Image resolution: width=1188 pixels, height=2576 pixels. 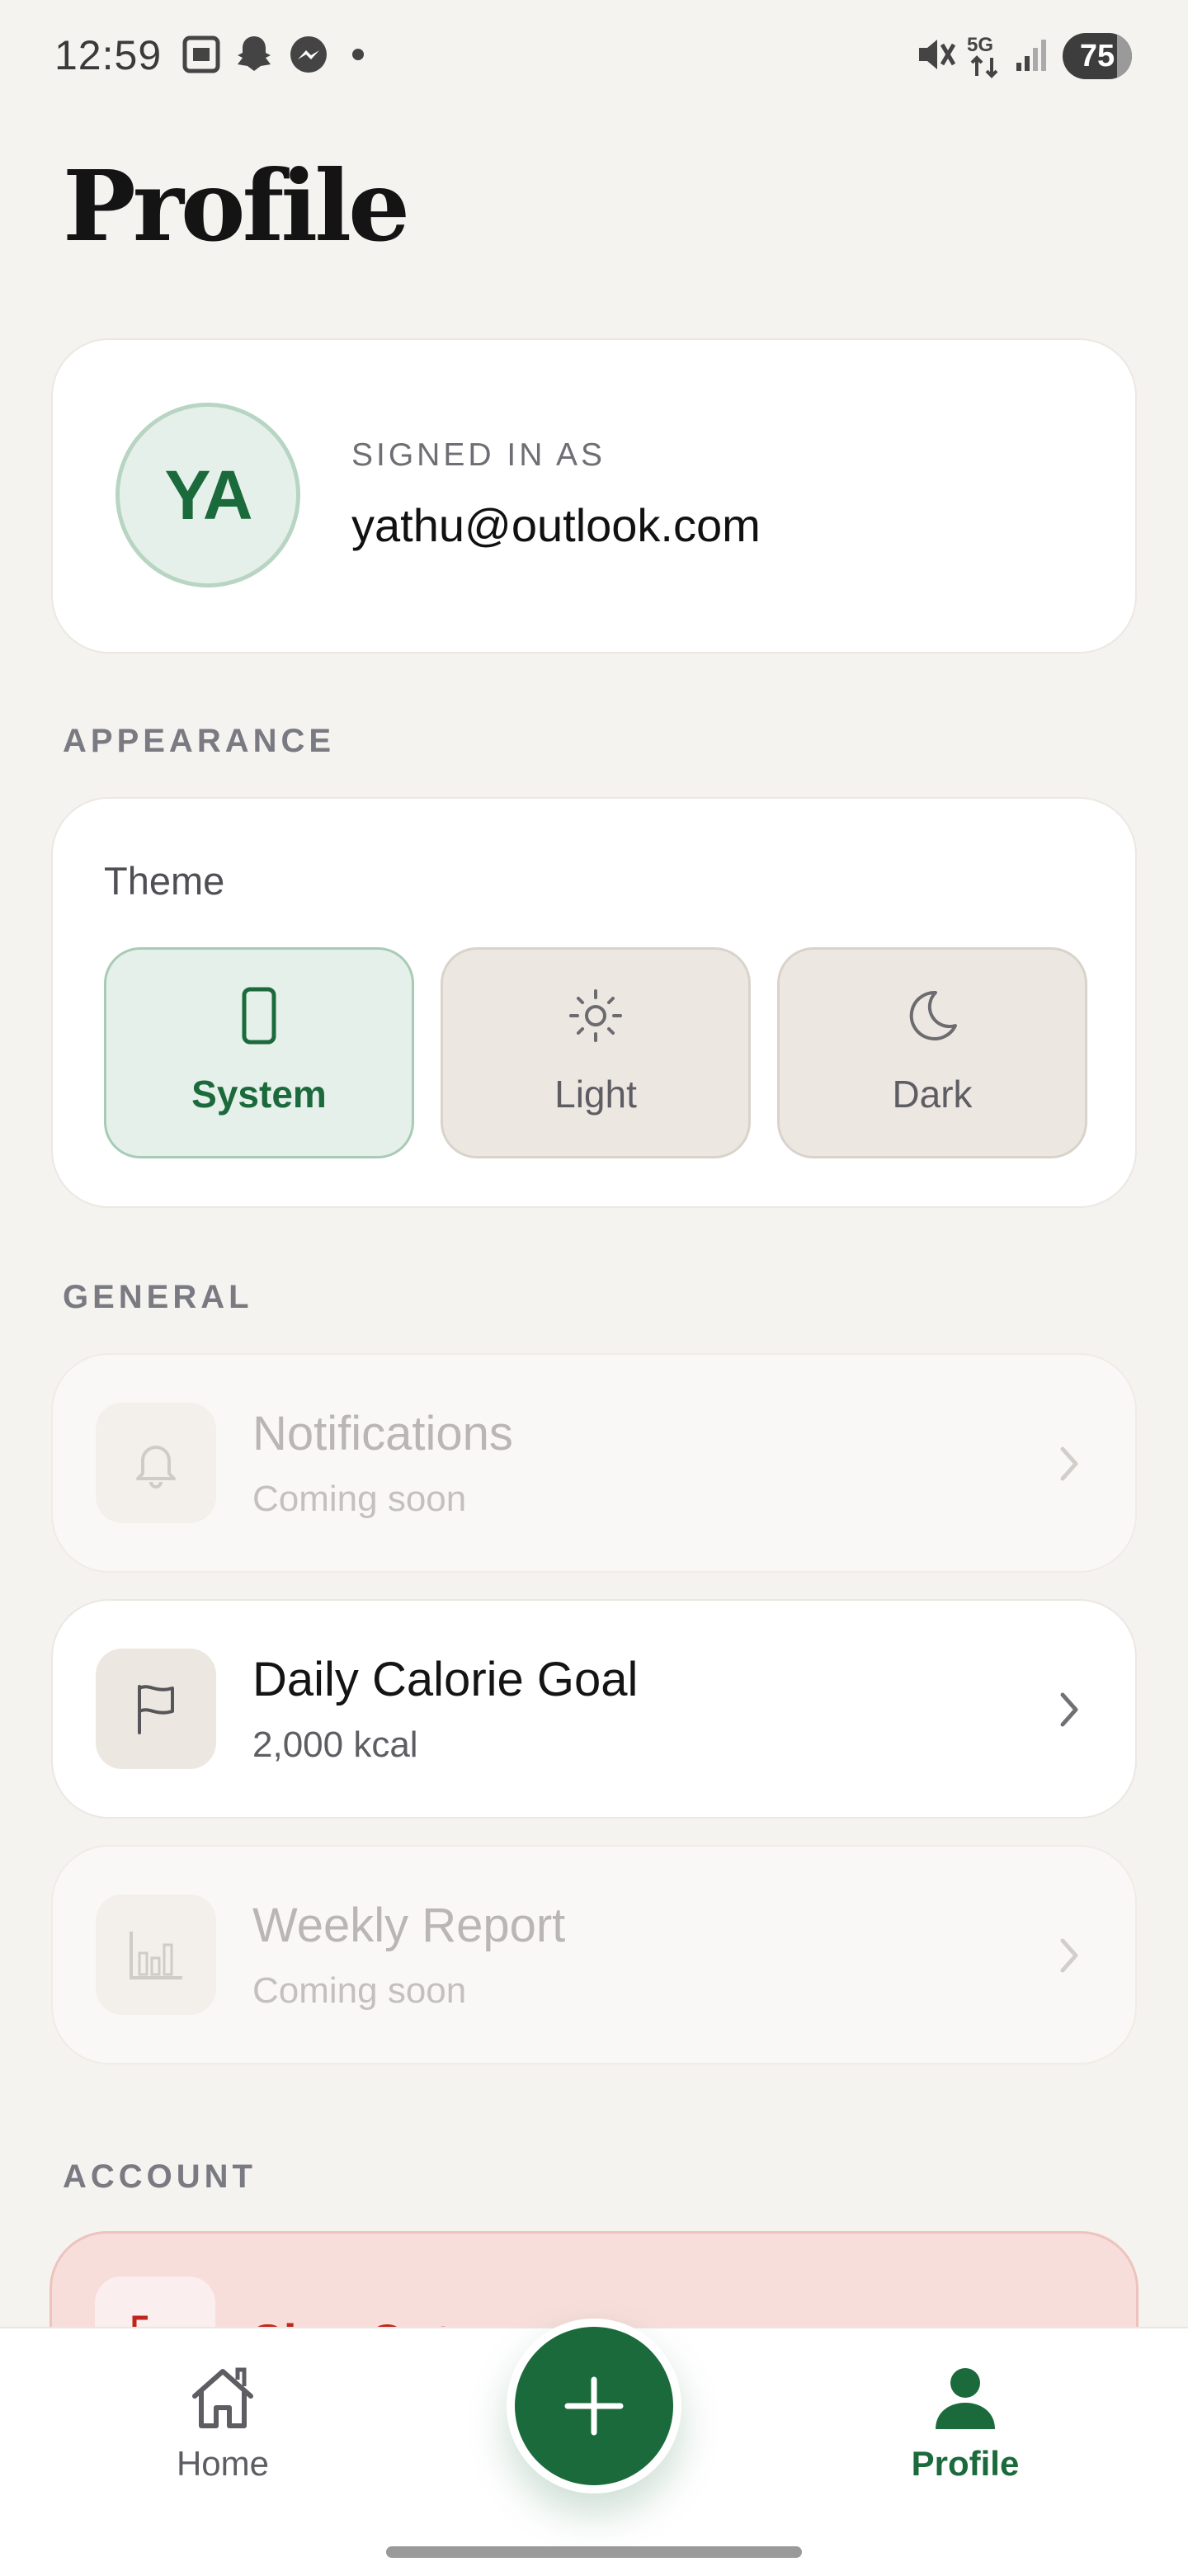 I want to click on home-indicator, so click(x=594, y=2552).